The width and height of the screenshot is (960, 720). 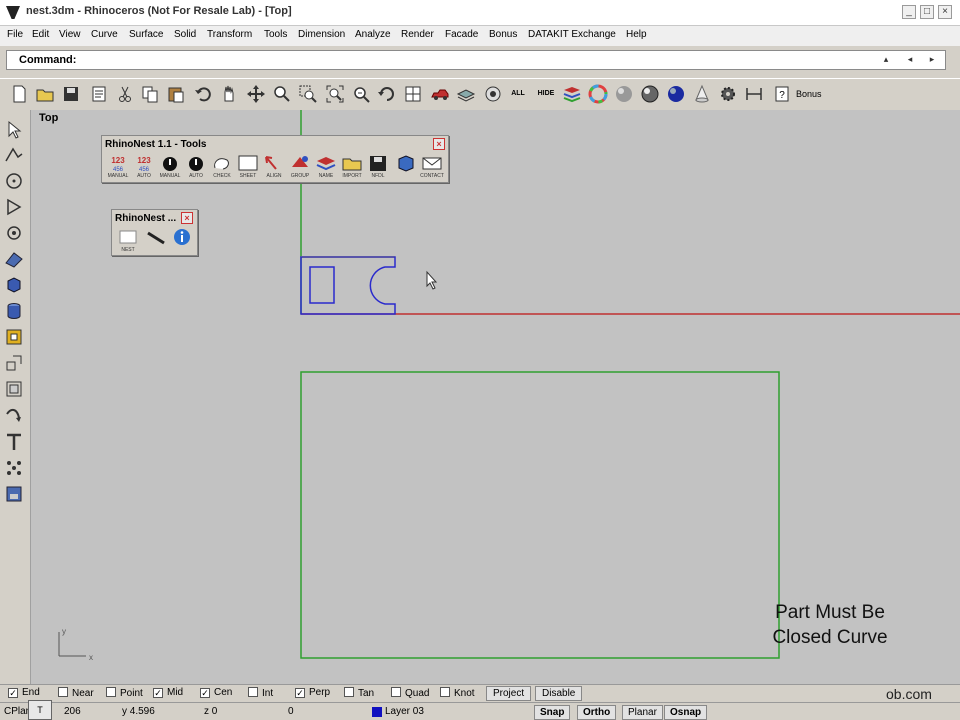 What do you see at coordinates (19, 94) in the screenshot?
I see `new-file-icon` at bounding box center [19, 94].